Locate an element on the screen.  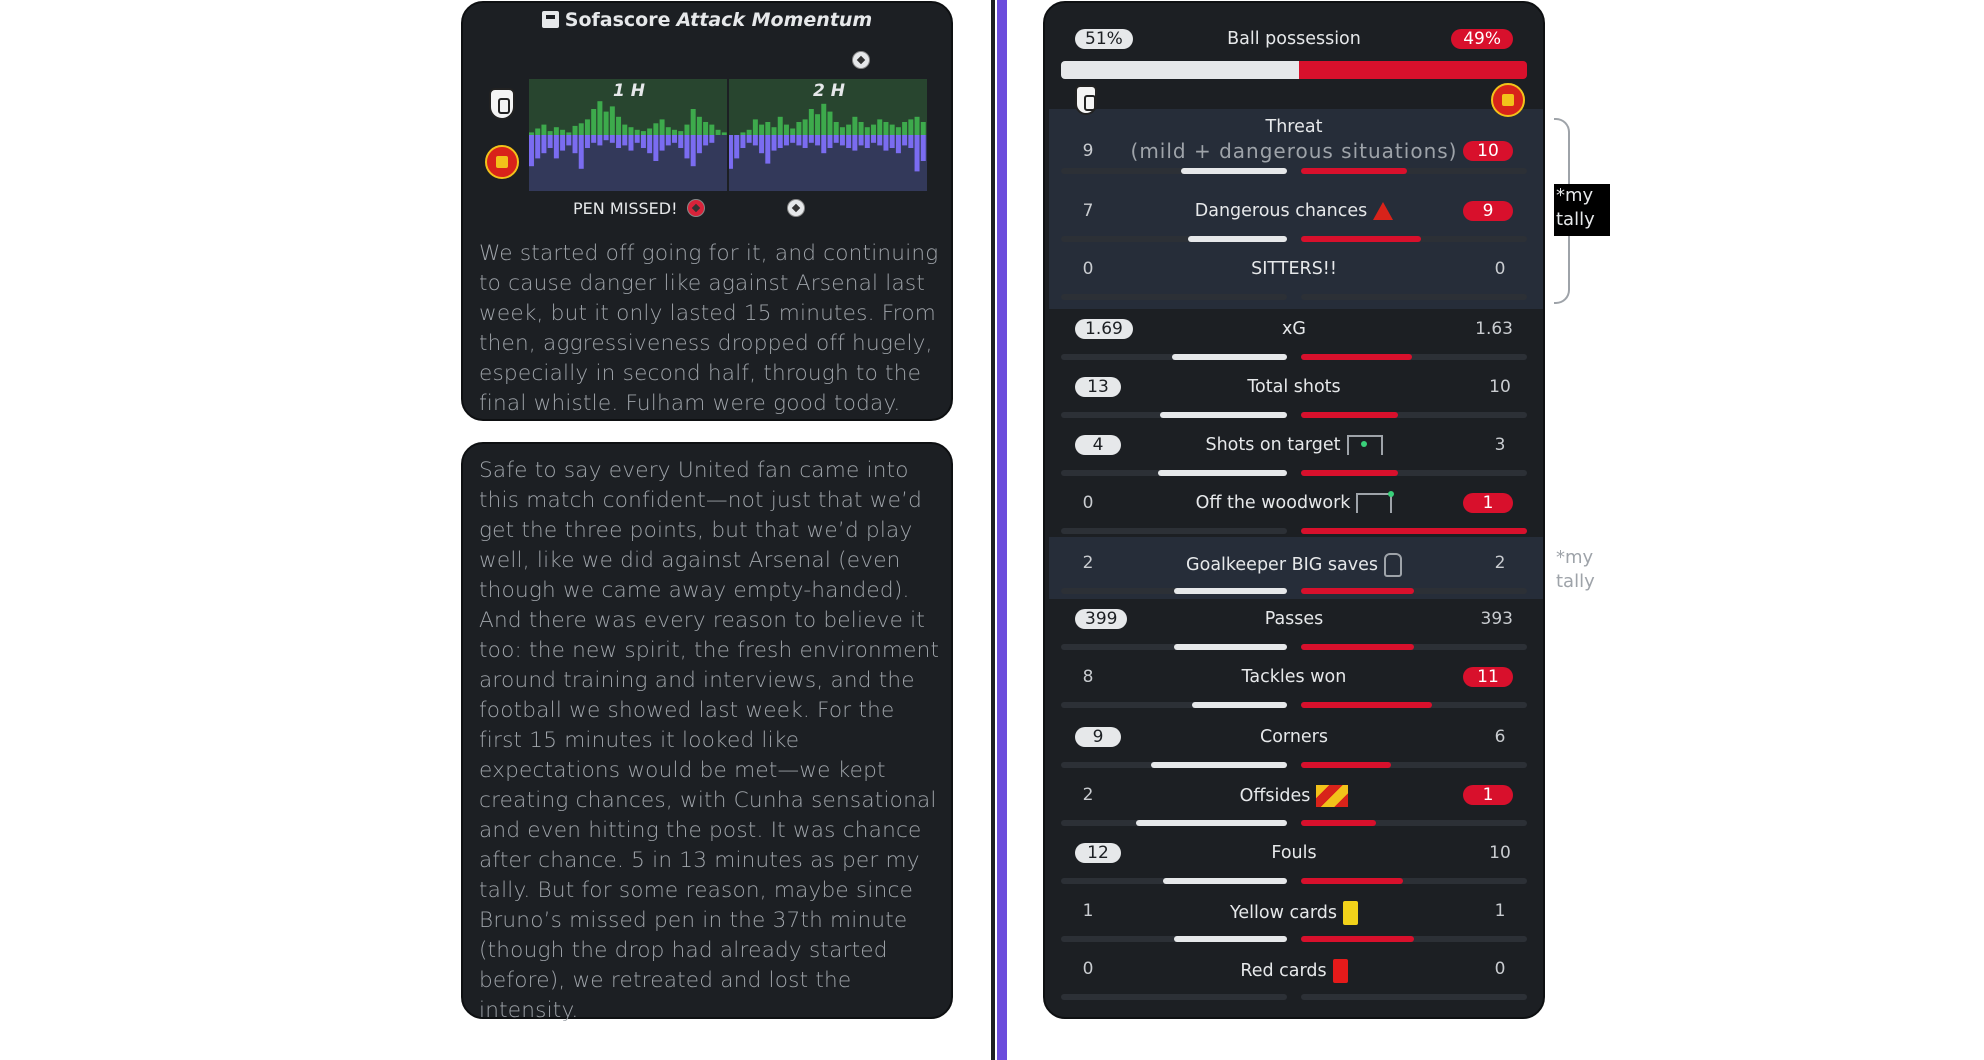
away-stat-value: 0 is located at coordinates (1500, 969).